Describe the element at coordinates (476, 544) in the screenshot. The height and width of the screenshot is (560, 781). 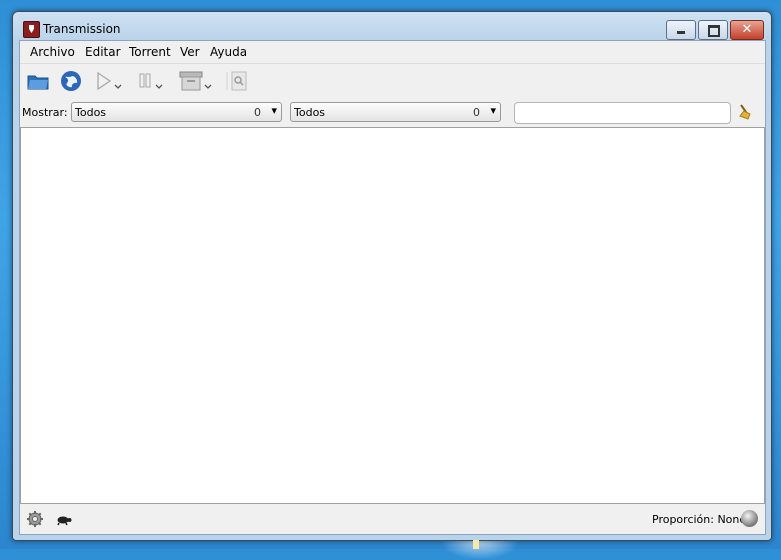
I see `taskbar-indicator` at that location.